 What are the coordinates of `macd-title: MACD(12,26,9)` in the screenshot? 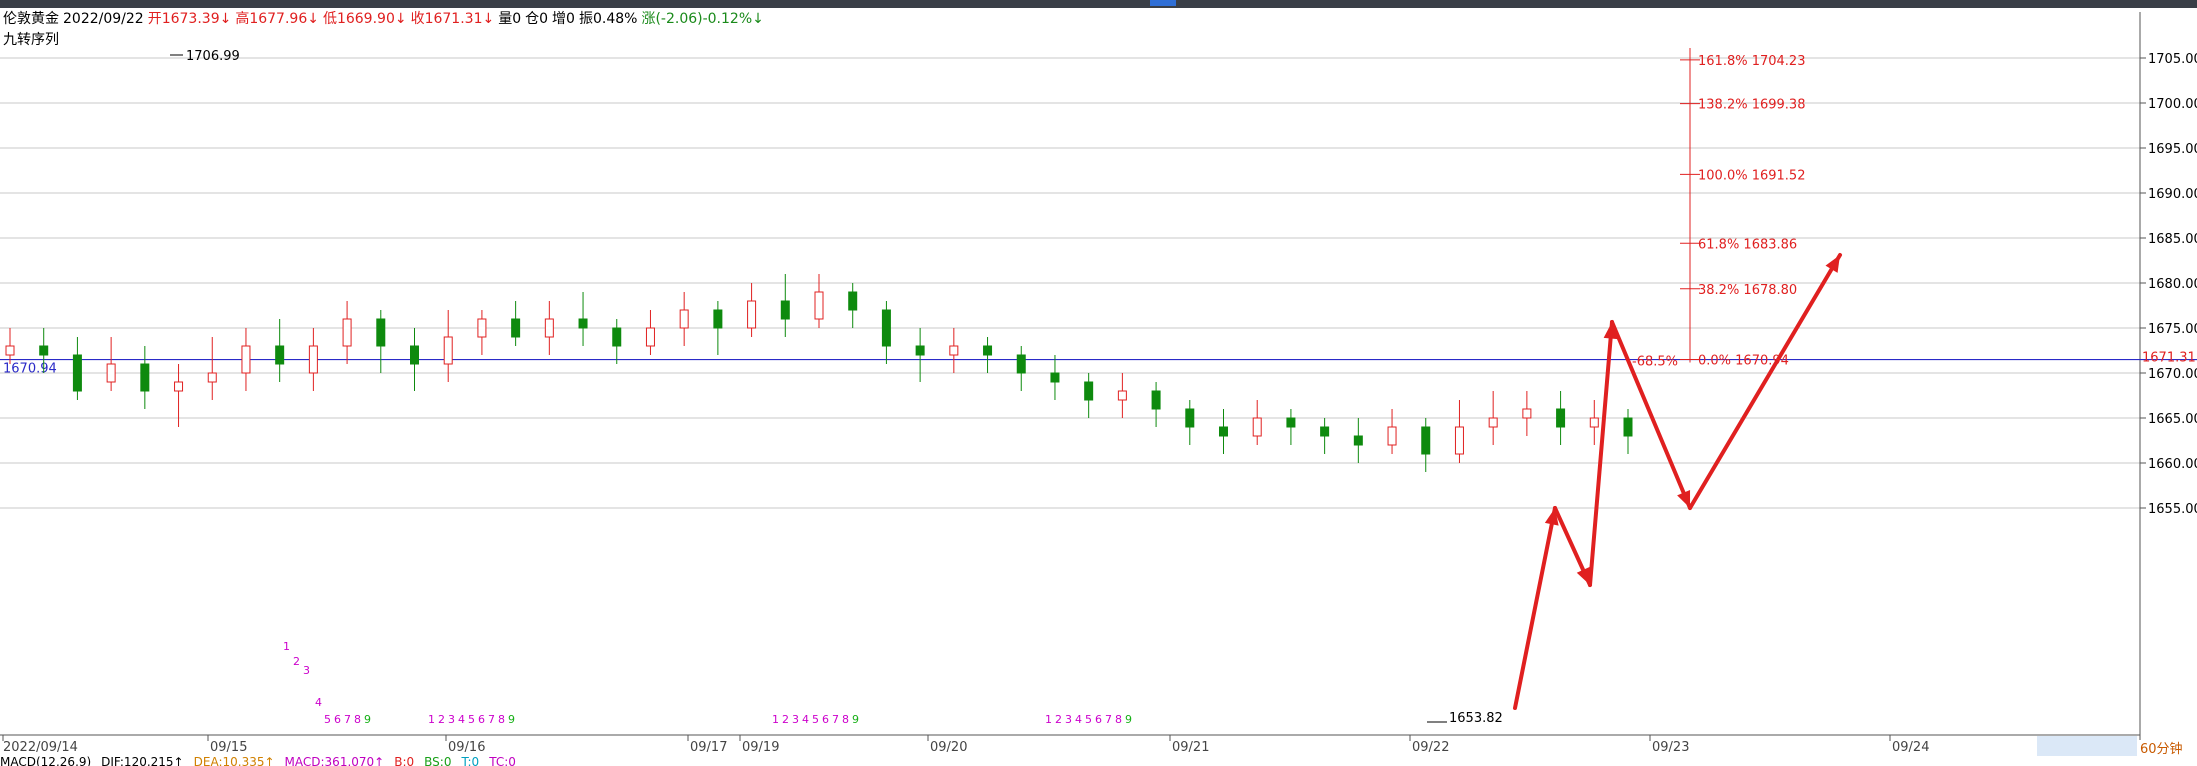 It's located at (46, 760).